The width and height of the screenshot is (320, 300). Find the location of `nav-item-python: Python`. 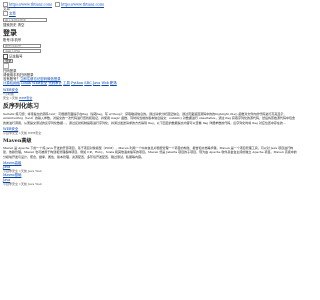

nav-item-python: Python is located at coordinates (77, 83).